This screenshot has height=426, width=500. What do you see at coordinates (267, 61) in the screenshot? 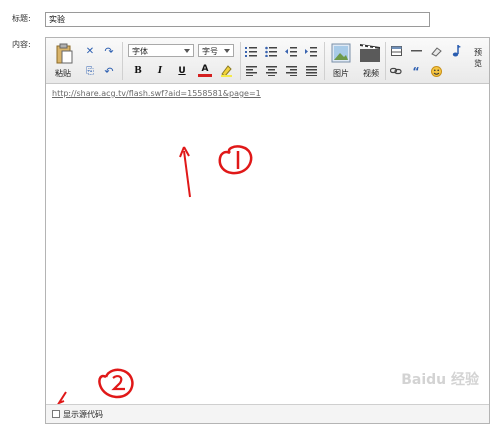
I see `editor-toolbar: 粘贴 ✕ ⎘ ↷ ↶ 字体 字号 B I U A 图片 视频 “ 预览` at bounding box center [267, 61].